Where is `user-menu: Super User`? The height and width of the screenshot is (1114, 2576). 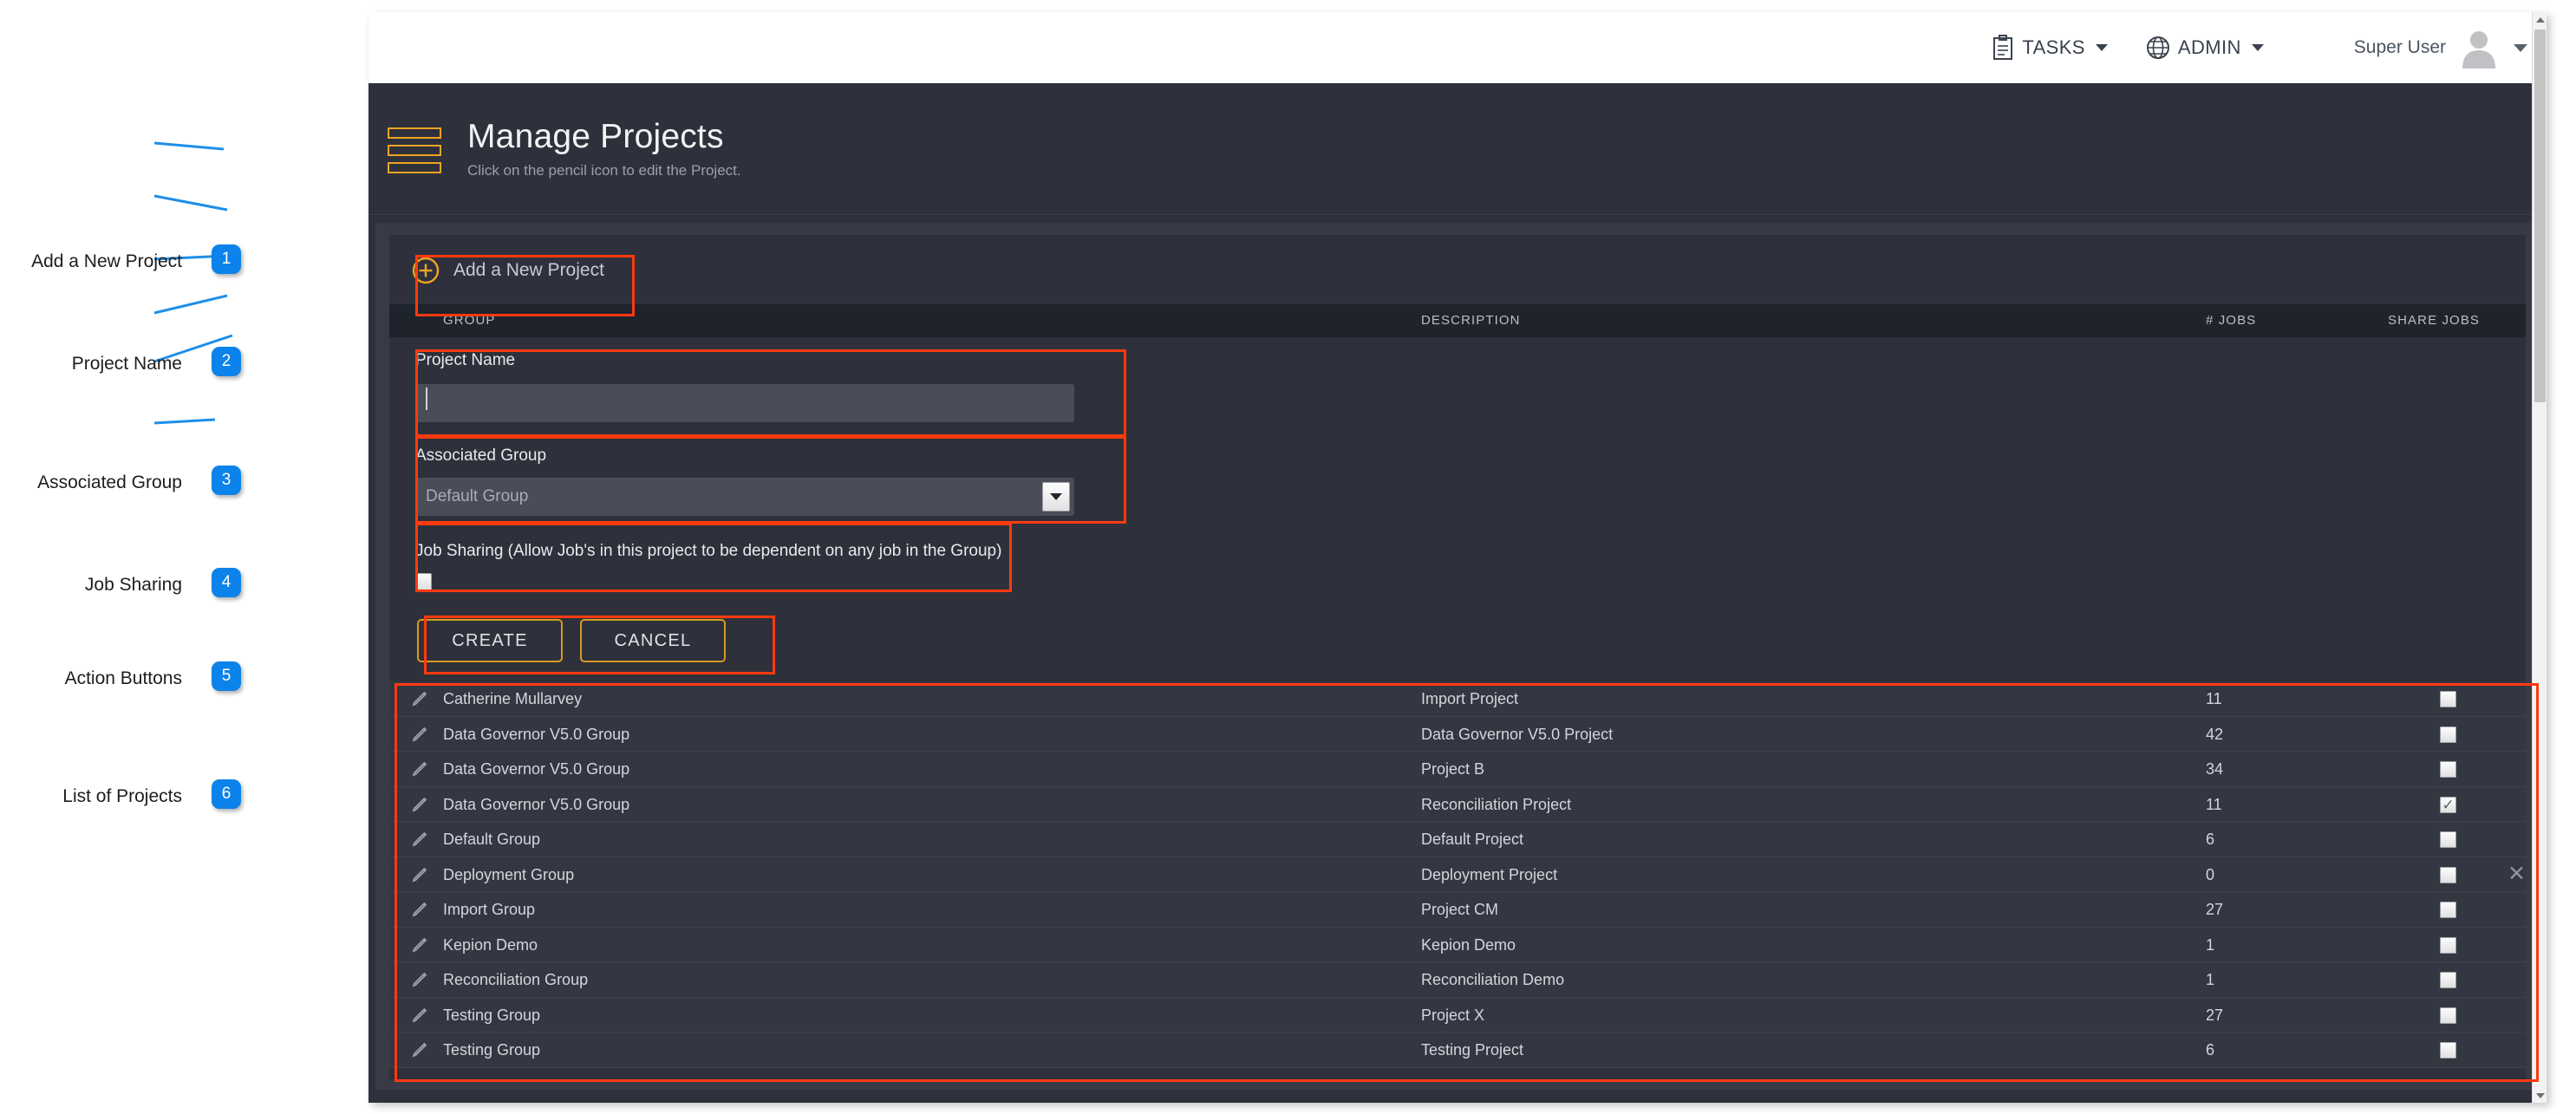 user-menu: Super User is located at coordinates (2441, 47).